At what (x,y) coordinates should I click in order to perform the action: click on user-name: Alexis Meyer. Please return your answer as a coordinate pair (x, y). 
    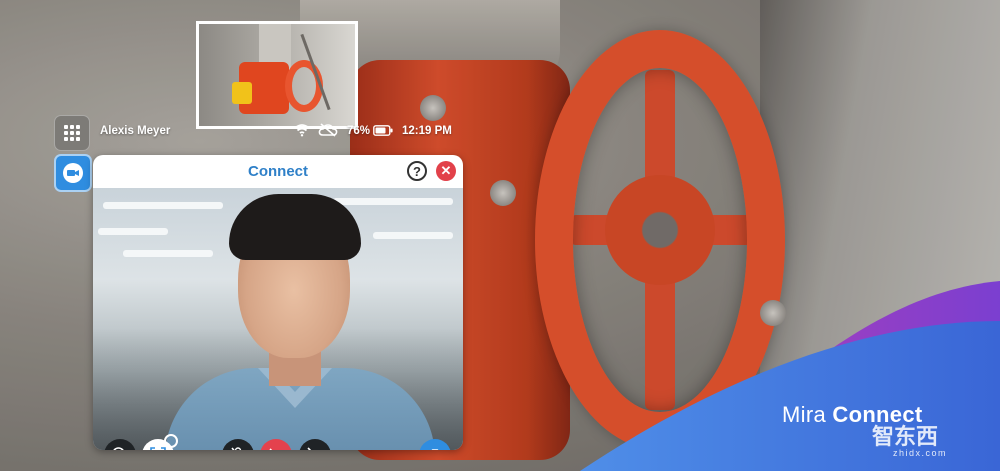
    Looking at the image, I should click on (135, 131).